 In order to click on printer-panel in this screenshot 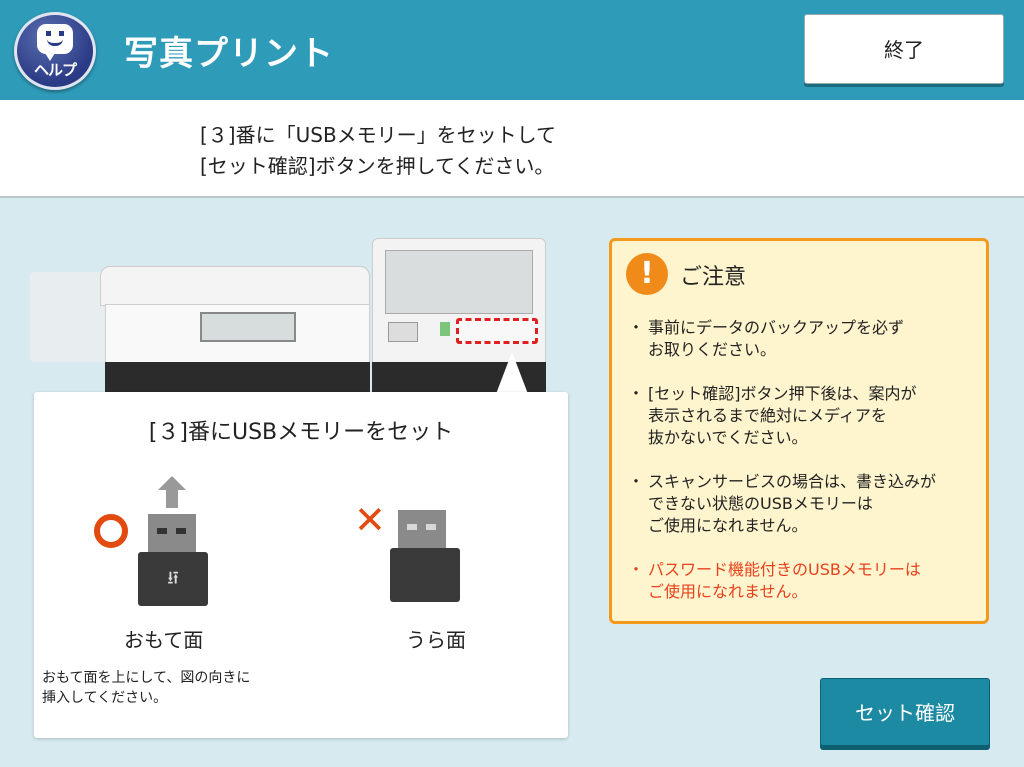, I will do `click(248, 327)`.